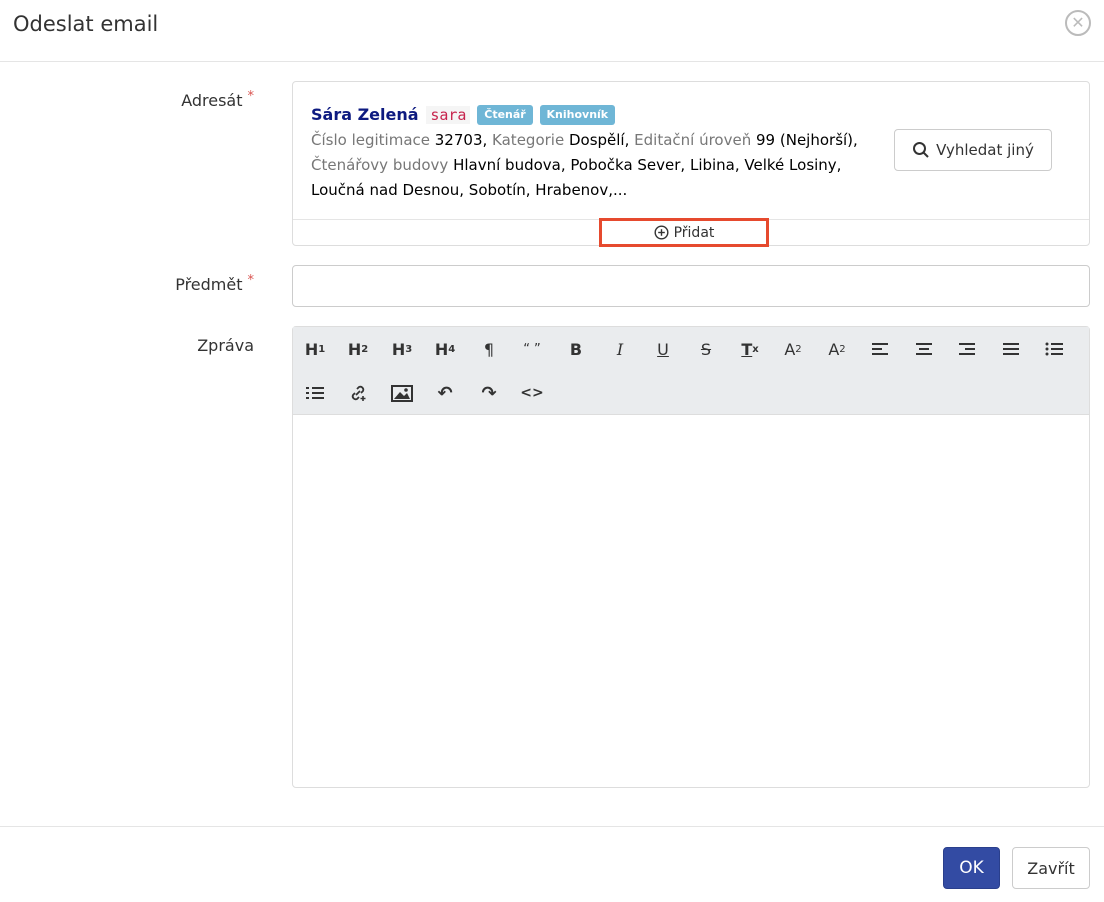 The height and width of the screenshot is (902, 1104). Describe the element at coordinates (215, 283) in the screenshot. I see `subject-label: Předmět *` at that location.